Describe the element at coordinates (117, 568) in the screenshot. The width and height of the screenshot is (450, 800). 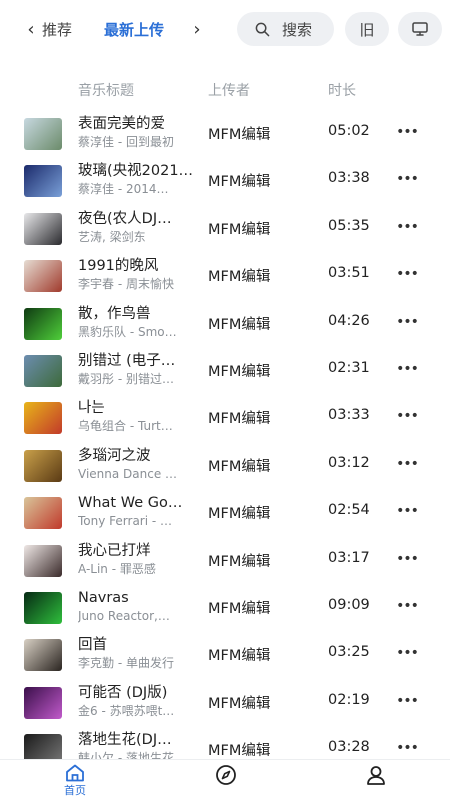
I see `song-subtitle: A-Lin - 罪恶感` at that location.